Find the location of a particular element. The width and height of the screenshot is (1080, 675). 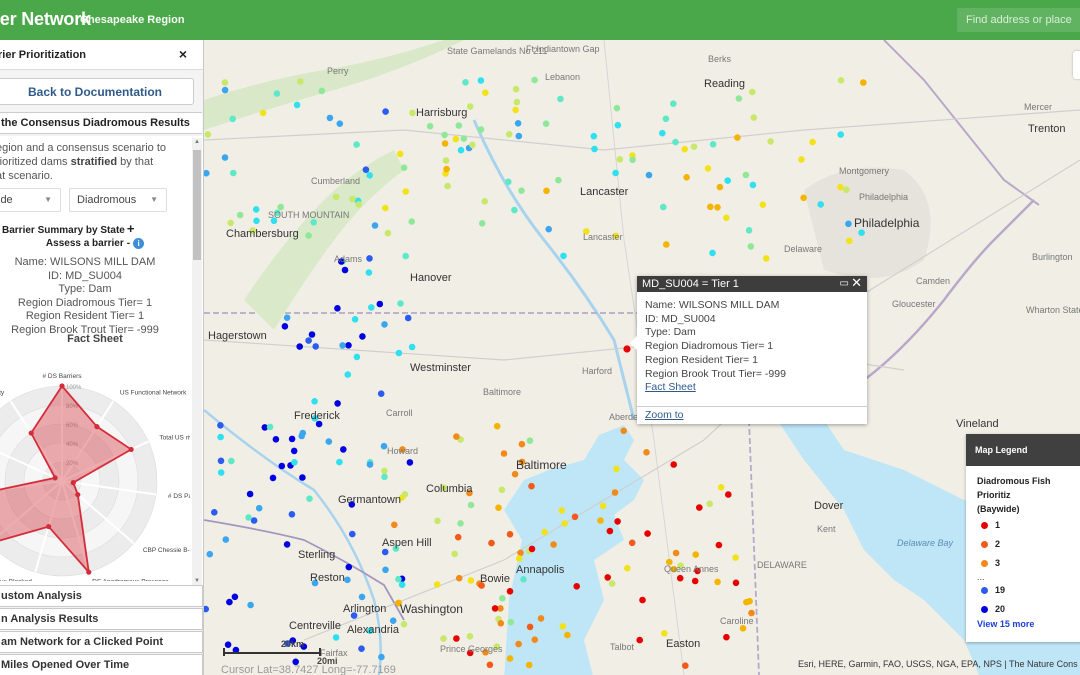

close-icon: ✕ is located at coordinates (856, 283).